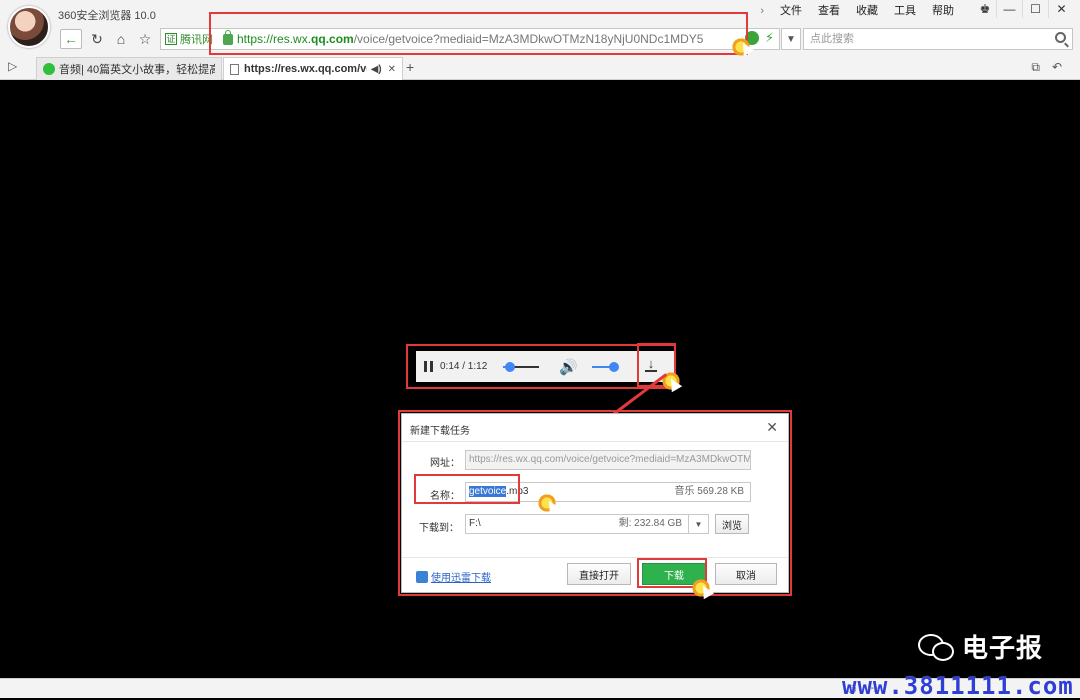 The image size is (1080, 700). What do you see at coordinates (985, 9) in the screenshot?
I see `skin-icon: ♚` at bounding box center [985, 9].